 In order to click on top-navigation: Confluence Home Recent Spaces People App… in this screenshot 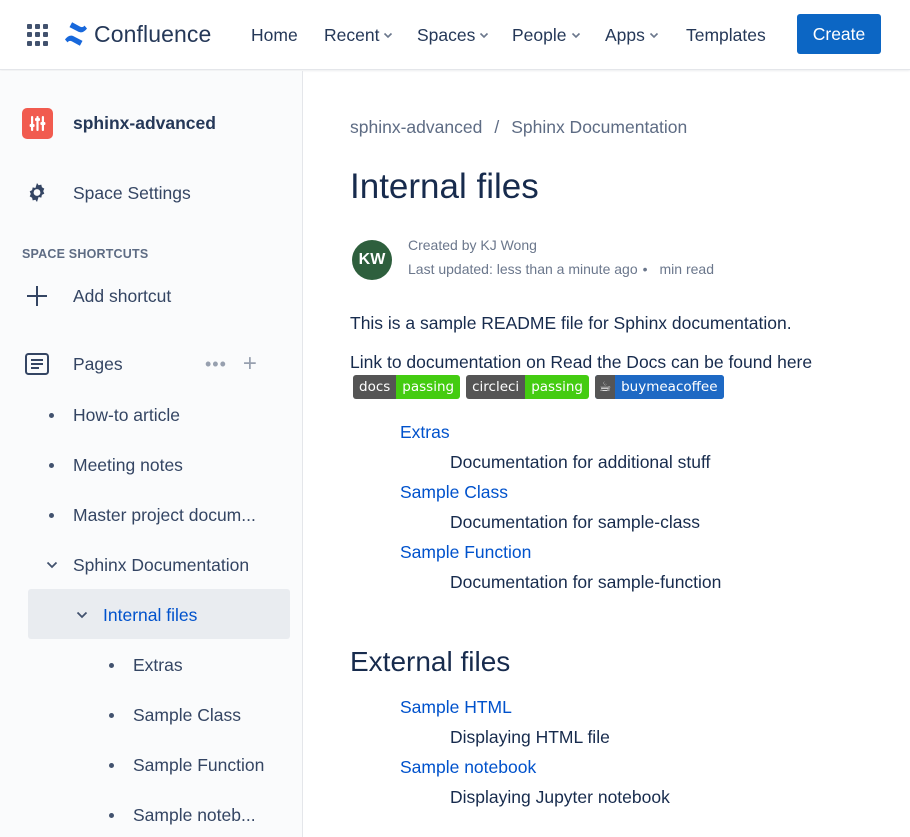, I will do `click(455, 35)`.